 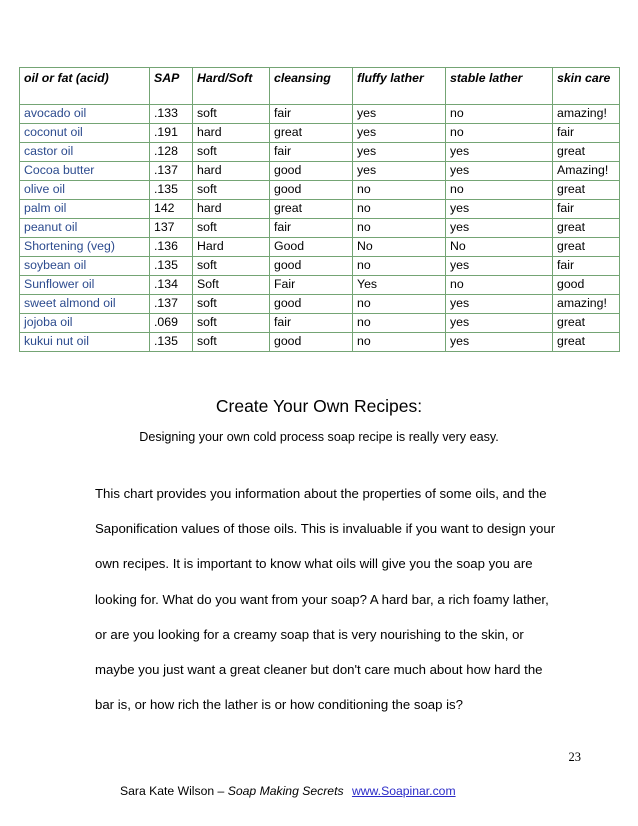 What do you see at coordinates (586, 285) in the screenshot?
I see `cell-skin-care: good` at bounding box center [586, 285].